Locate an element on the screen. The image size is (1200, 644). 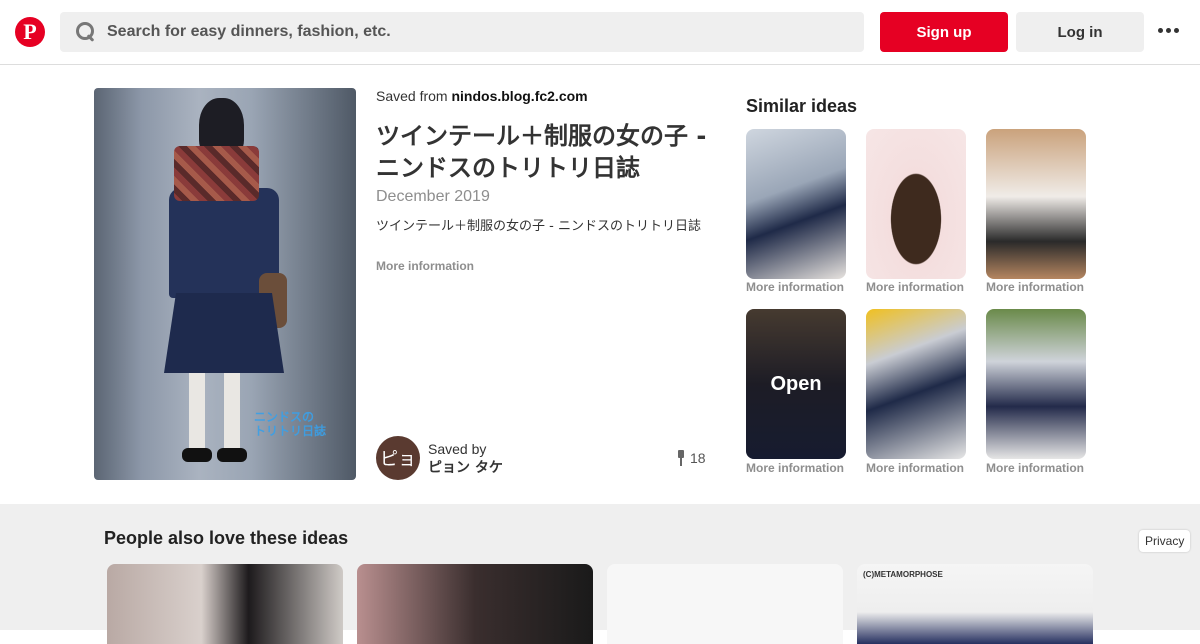
similar-thumb-6-label: More information is located at coordinates (1035, 468).